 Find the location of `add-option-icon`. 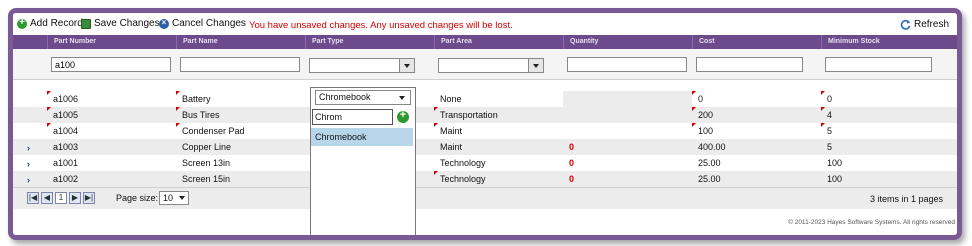

add-option-icon is located at coordinates (403, 116).